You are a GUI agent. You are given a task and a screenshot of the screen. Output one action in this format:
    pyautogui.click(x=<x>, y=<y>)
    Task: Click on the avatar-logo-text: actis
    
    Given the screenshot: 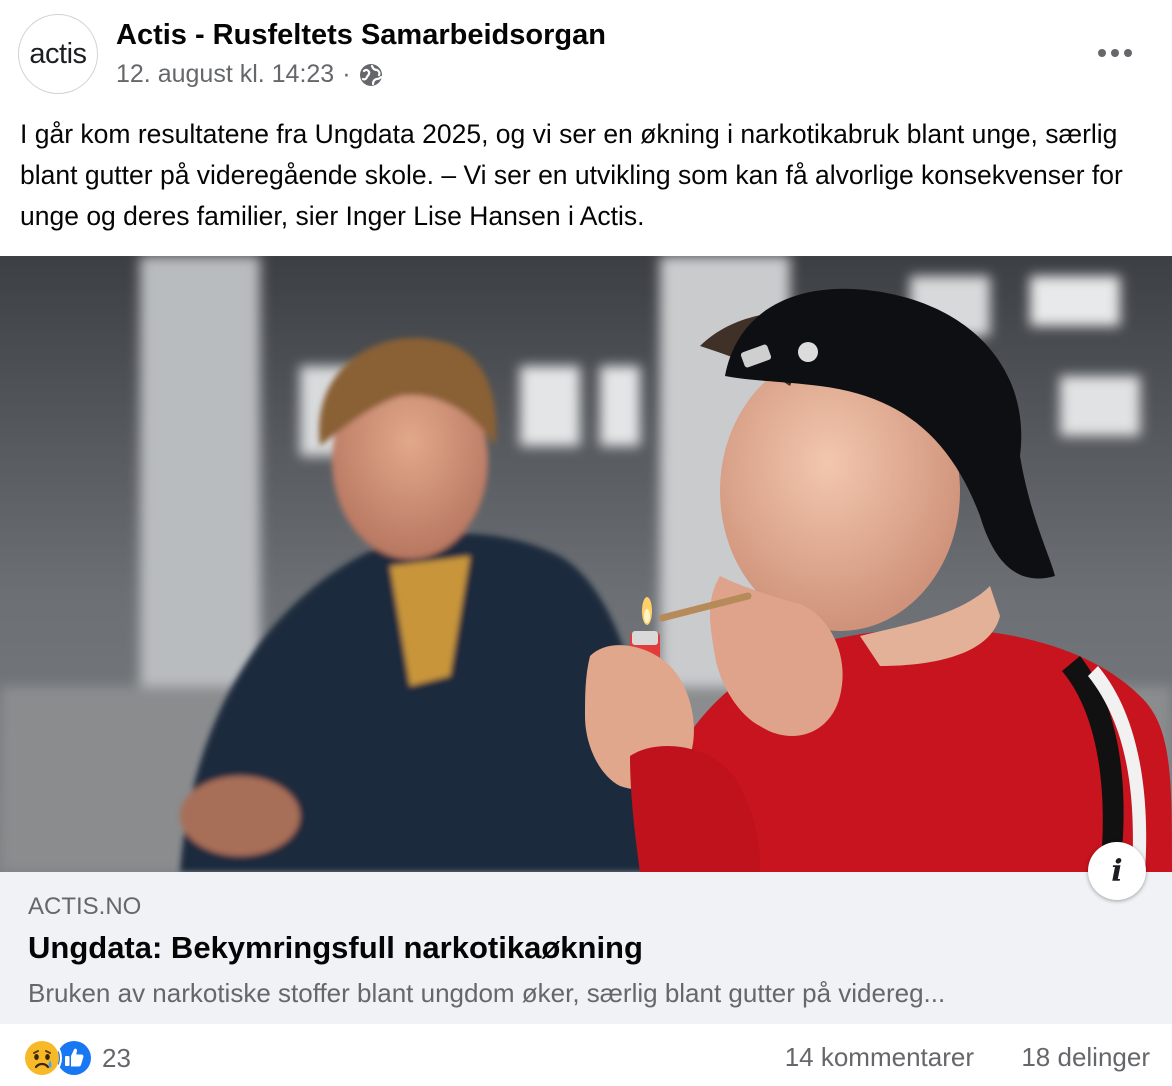 What is the action you would take?
    pyautogui.click(x=58, y=53)
    